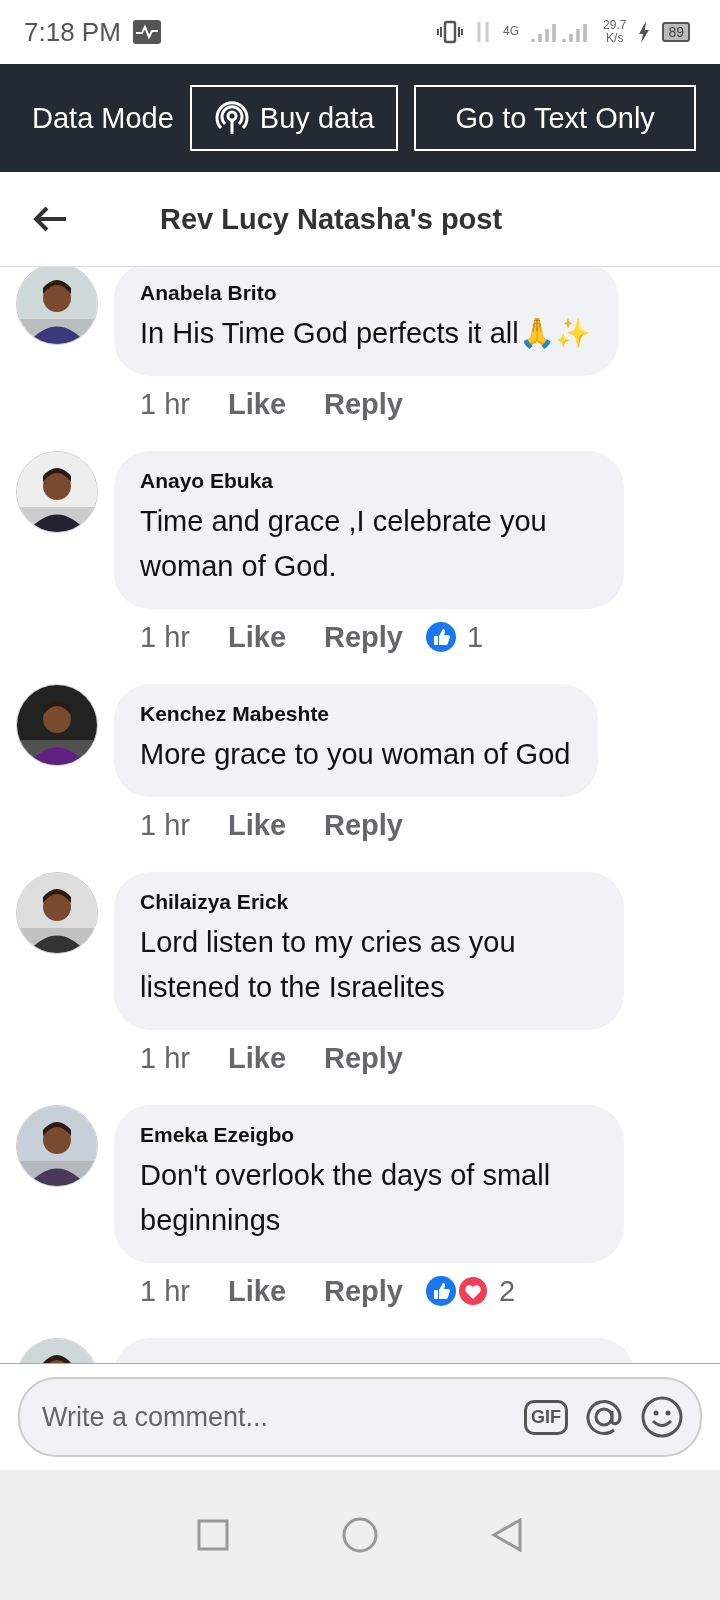 This screenshot has height=1600, width=720. I want to click on buy-data-button: Buy data, so click(294, 118).